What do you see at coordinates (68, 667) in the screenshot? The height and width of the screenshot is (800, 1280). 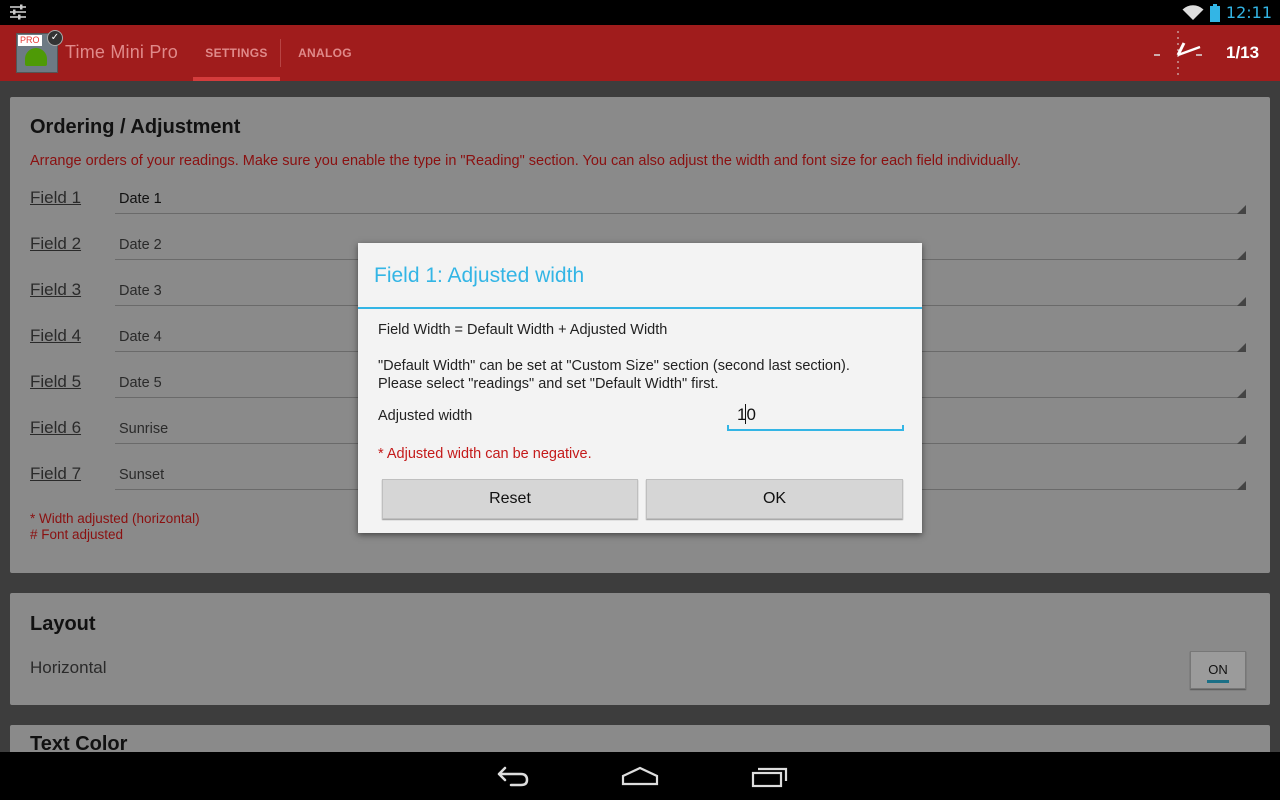 I see `layout-horizontal-label: Horizontal` at bounding box center [68, 667].